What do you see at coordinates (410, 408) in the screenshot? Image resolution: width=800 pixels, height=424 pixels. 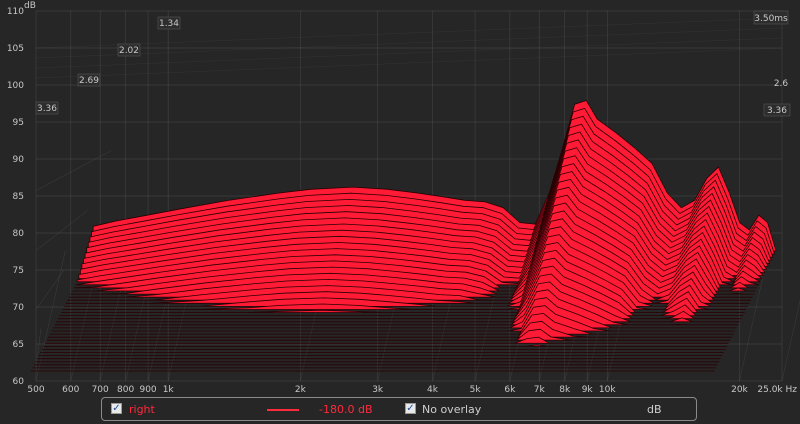 I see `no-overlay-checkbox: ✓` at bounding box center [410, 408].